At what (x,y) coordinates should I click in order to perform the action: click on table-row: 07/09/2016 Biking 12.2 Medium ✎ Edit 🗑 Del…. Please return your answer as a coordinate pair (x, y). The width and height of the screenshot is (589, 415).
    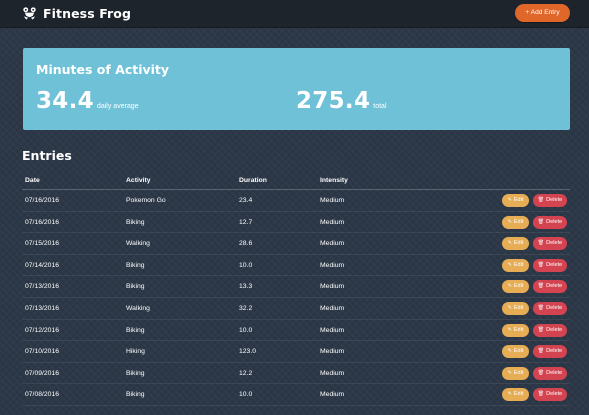
    Looking at the image, I should click on (296, 374).